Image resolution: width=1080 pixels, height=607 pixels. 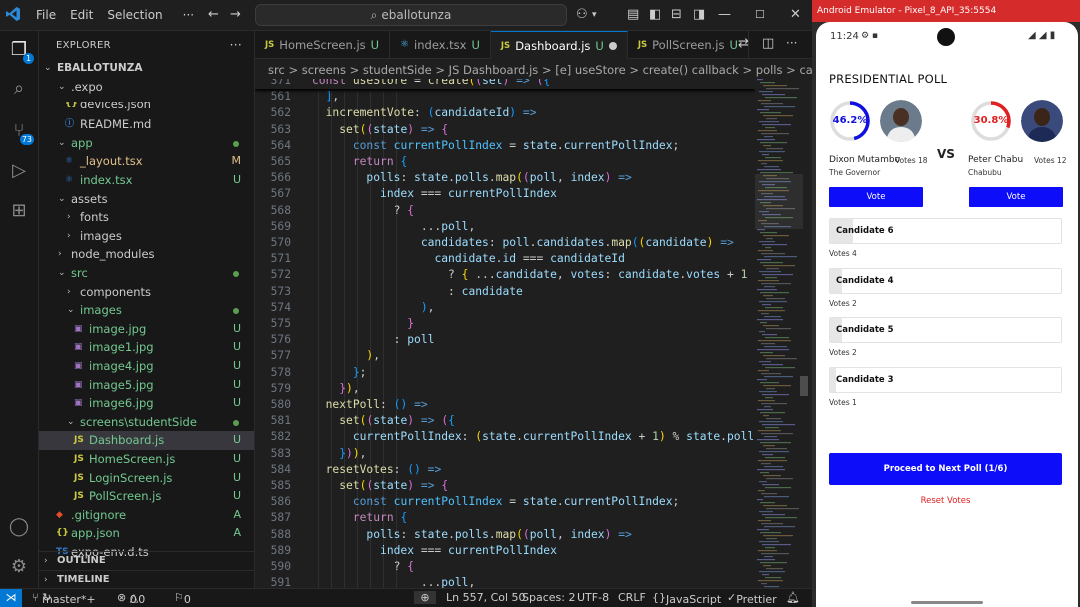 I want to click on tree-item-dashboard-js: JS Dashboard.js U, so click(x=146, y=440).